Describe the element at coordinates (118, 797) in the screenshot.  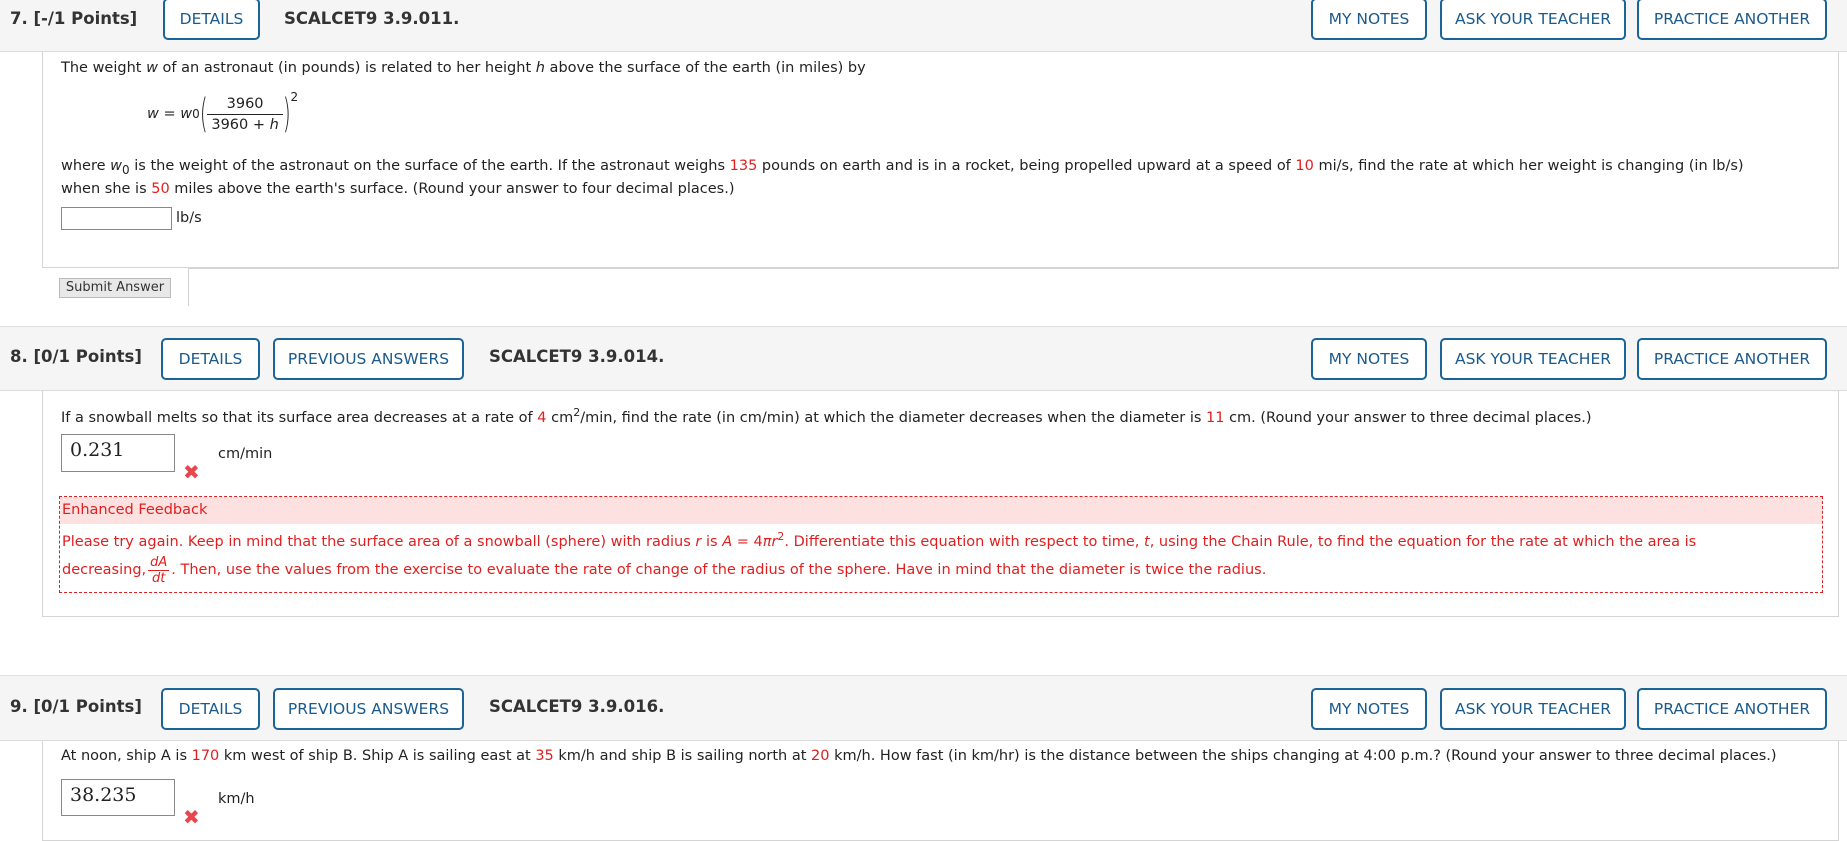
I see `q9-answer-input: 38.235` at that location.